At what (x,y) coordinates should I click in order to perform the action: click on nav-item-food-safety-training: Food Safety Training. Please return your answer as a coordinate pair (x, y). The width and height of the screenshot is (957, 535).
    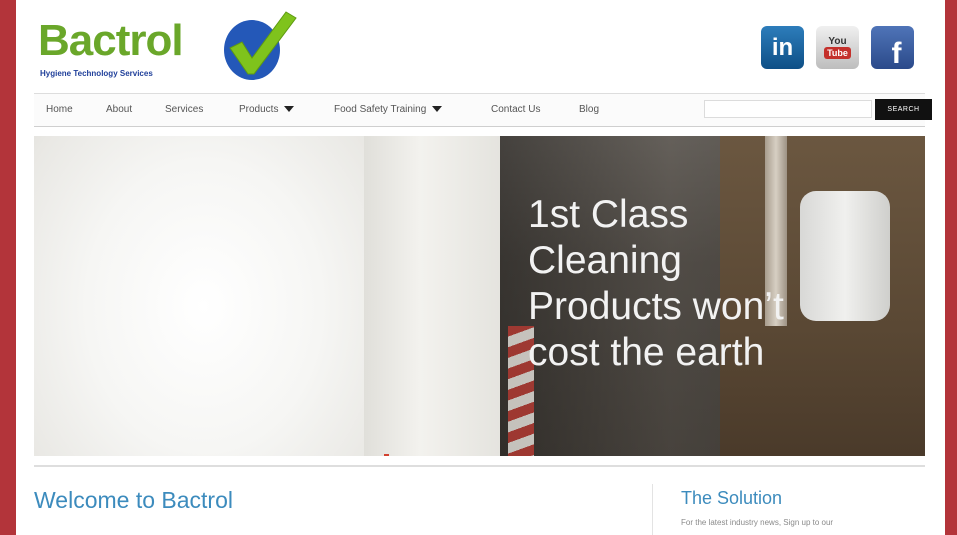
    Looking at the image, I should click on (388, 110).